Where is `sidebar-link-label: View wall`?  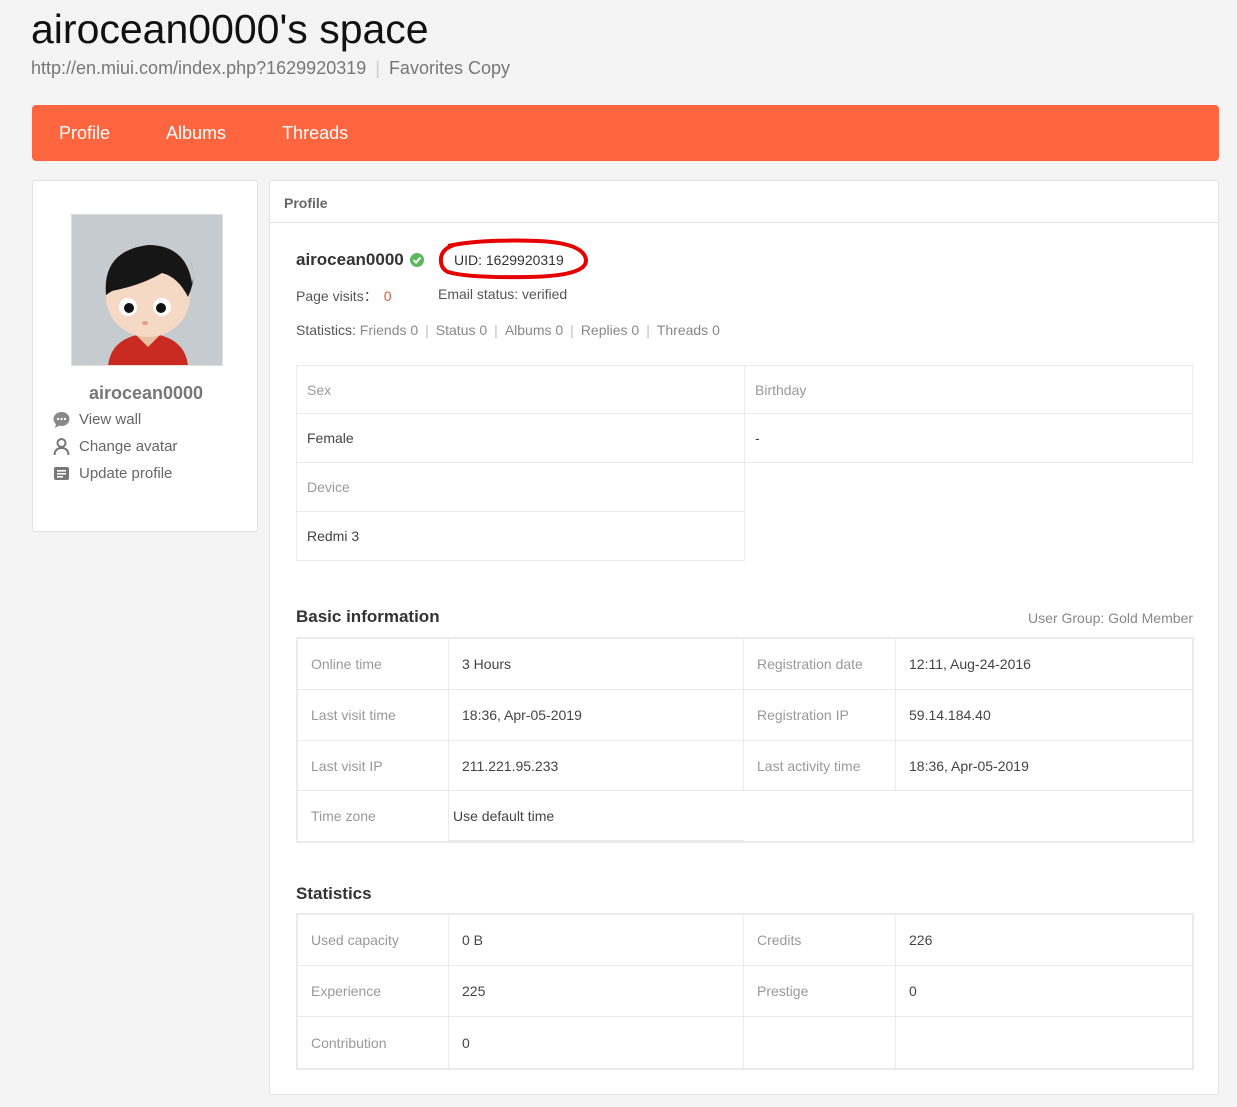 sidebar-link-label: View wall is located at coordinates (110, 419).